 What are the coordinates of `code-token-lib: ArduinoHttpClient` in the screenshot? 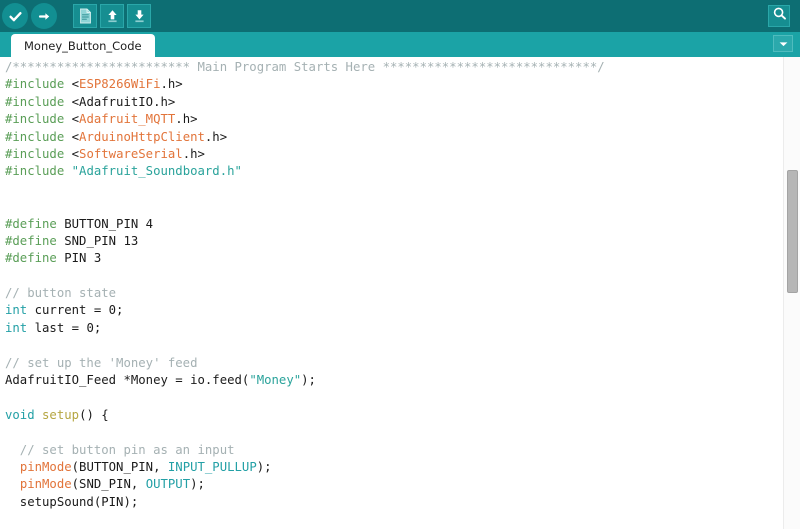 It's located at (142, 136).